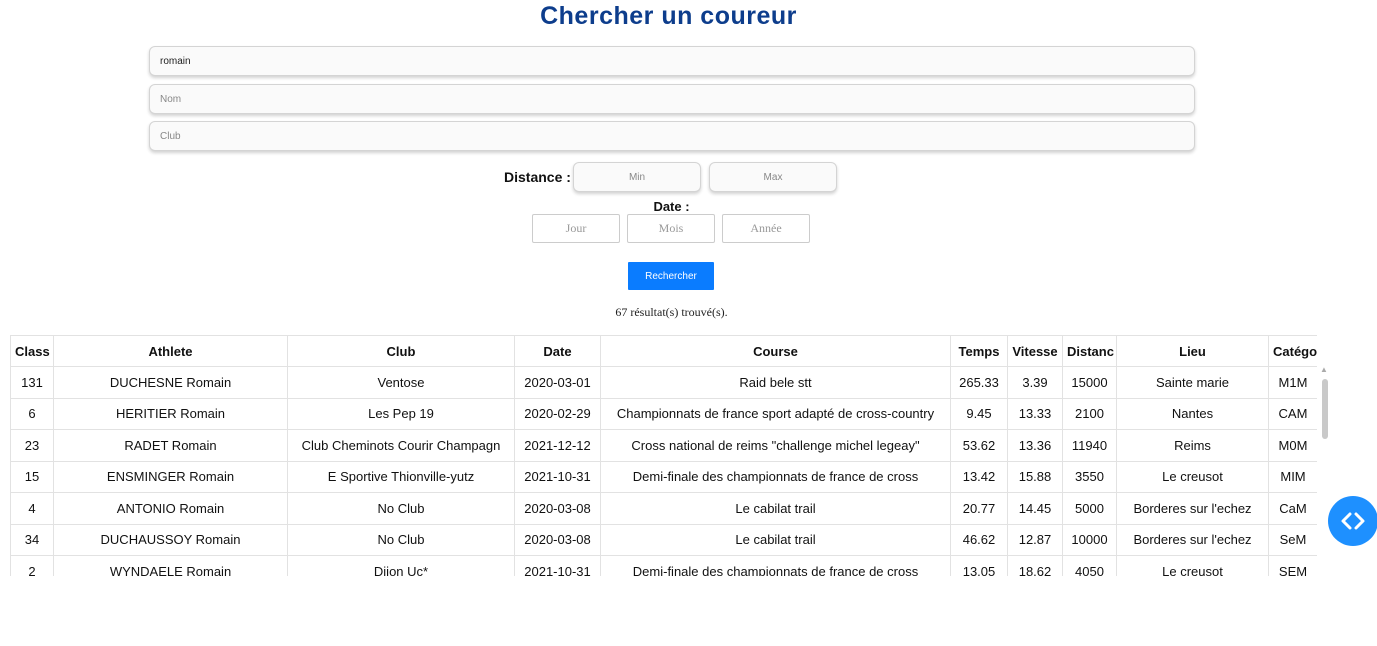 This screenshot has width=1377, height=646. Describe the element at coordinates (1089, 351) in the screenshot. I see `header-distance: Distanc` at that location.